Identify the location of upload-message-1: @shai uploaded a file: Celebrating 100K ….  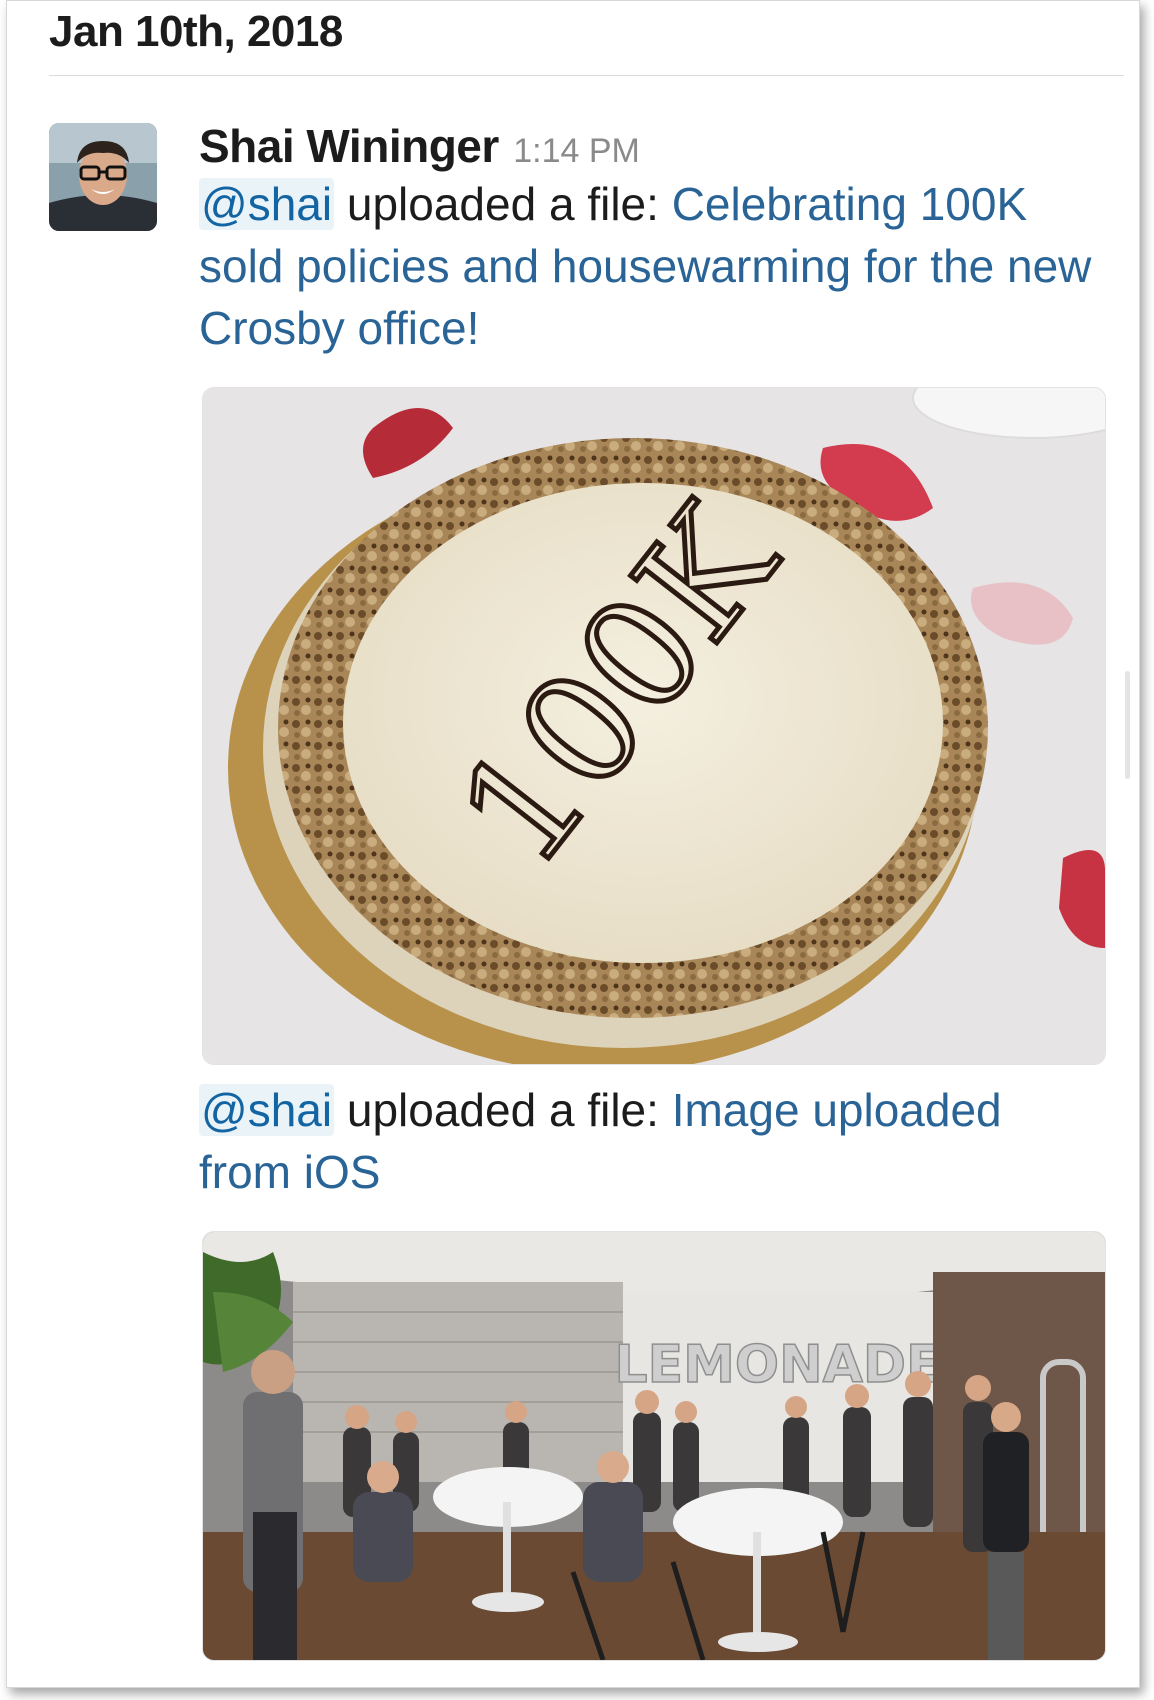
(649, 266).